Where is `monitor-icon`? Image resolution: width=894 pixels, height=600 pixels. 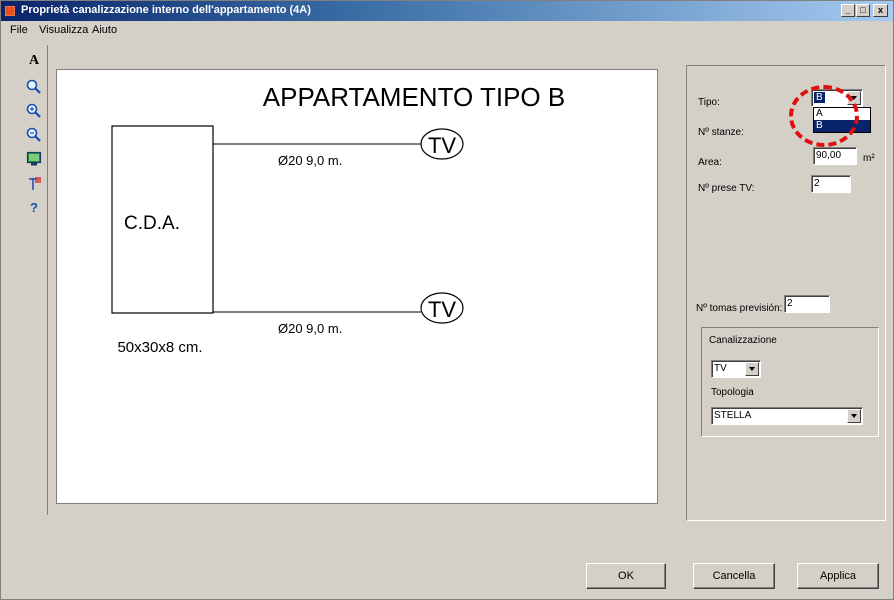
monitor-icon is located at coordinates (34, 158).